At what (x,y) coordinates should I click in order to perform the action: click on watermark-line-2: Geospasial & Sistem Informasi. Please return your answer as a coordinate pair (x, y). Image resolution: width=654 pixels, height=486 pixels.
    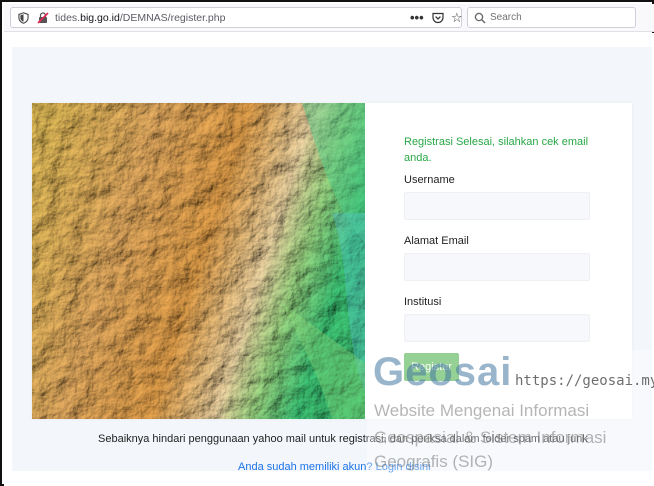
    Looking at the image, I should click on (490, 437).